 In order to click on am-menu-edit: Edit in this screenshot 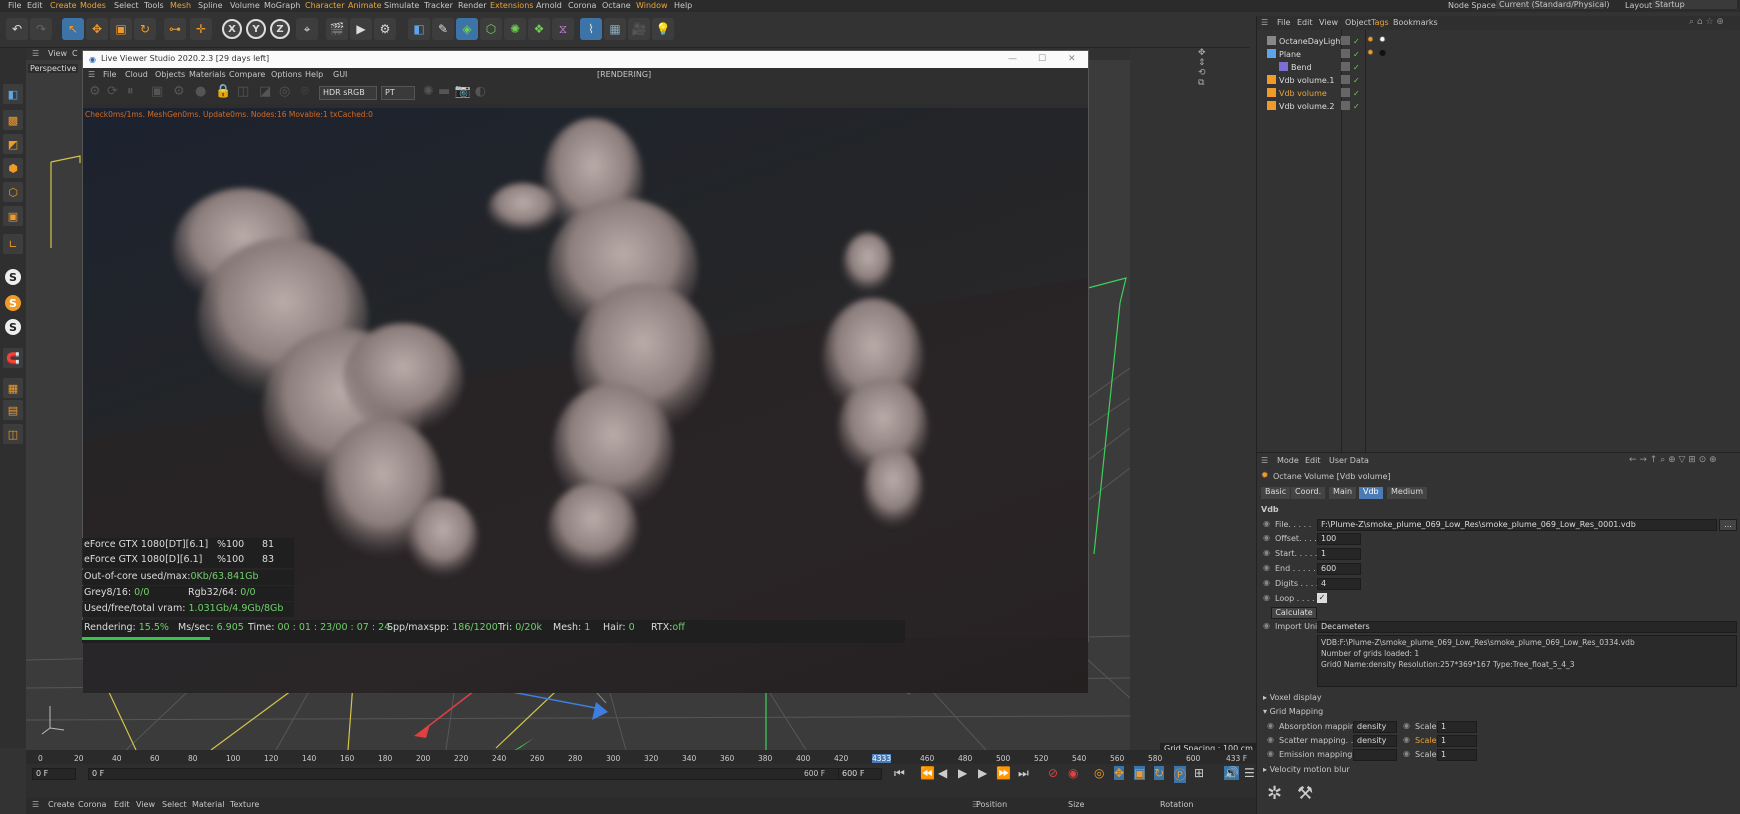, I will do `click(1313, 460)`.